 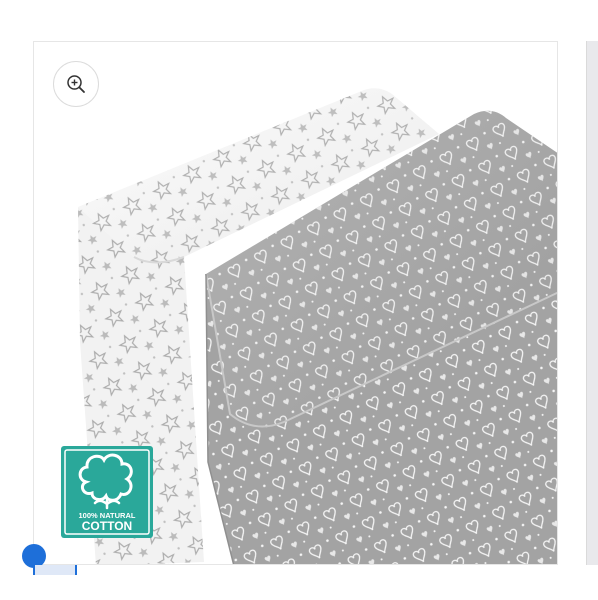 What do you see at coordinates (55, 570) in the screenshot?
I see `chat-widget-tab` at bounding box center [55, 570].